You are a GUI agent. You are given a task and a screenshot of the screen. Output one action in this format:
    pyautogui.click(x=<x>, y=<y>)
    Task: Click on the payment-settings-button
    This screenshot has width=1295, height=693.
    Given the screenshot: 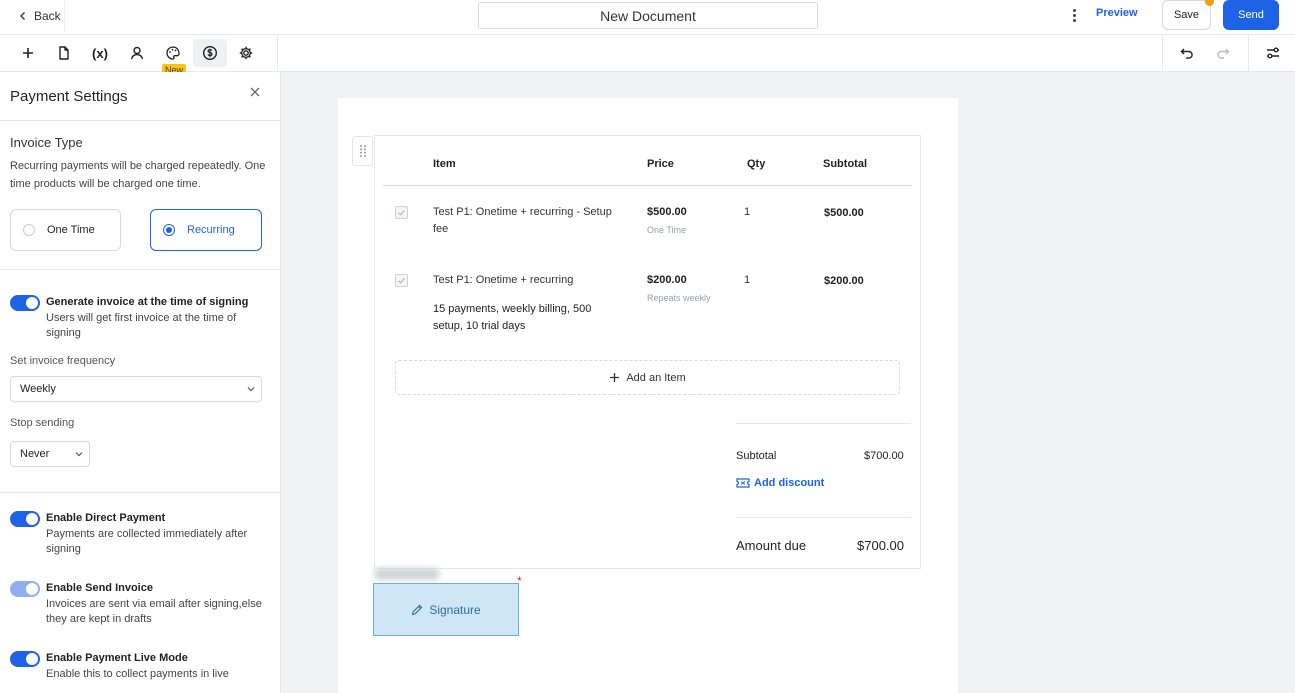 What is the action you would take?
    pyautogui.click(x=210, y=53)
    